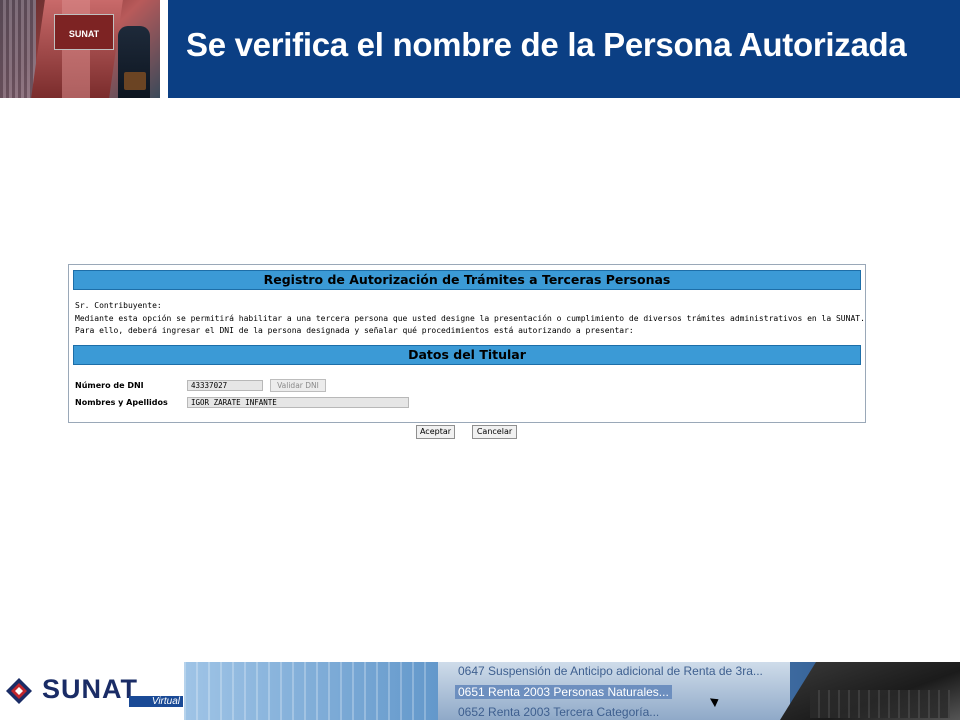  I want to click on sunat-logo-icon, so click(19, 691).